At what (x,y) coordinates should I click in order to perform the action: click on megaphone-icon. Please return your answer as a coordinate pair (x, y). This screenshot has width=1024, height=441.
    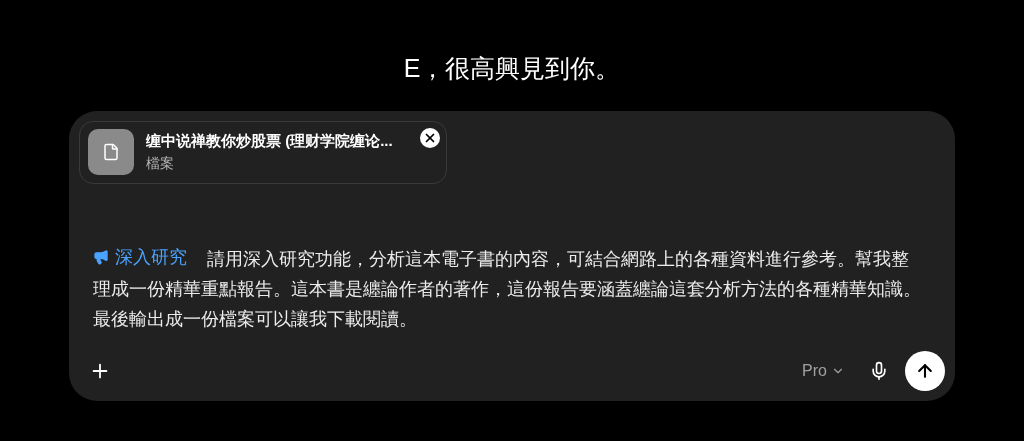
    Looking at the image, I should click on (101, 256).